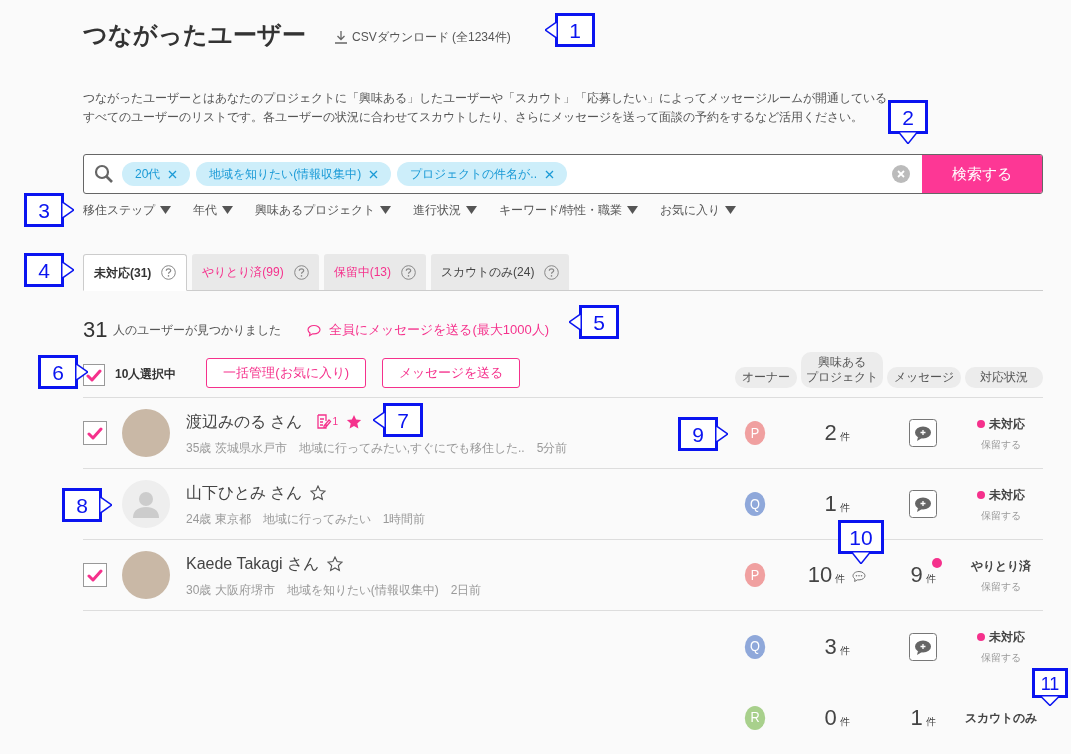 This screenshot has width=1071, height=754. What do you see at coordinates (830, 646) in the screenshot?
I see `project-count: 3` at bounding box center [830, 646].